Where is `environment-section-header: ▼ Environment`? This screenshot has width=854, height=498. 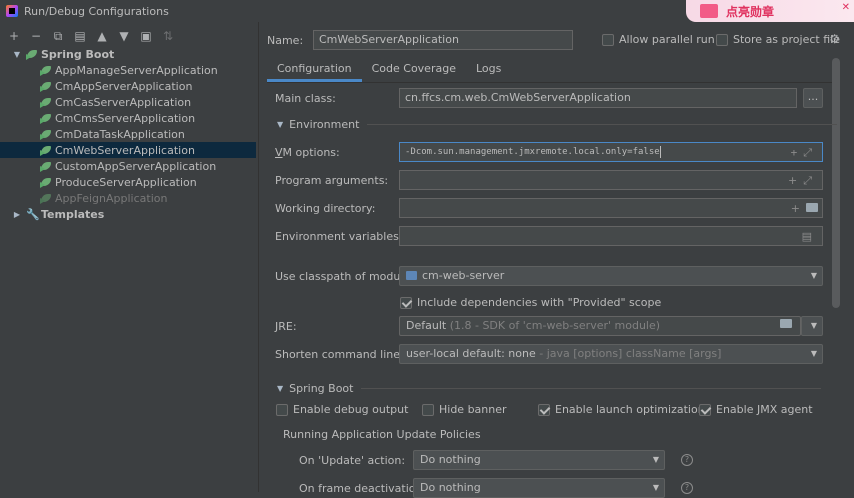
environment-section-header: ▼ Environment is located at coordinates (557, 124).